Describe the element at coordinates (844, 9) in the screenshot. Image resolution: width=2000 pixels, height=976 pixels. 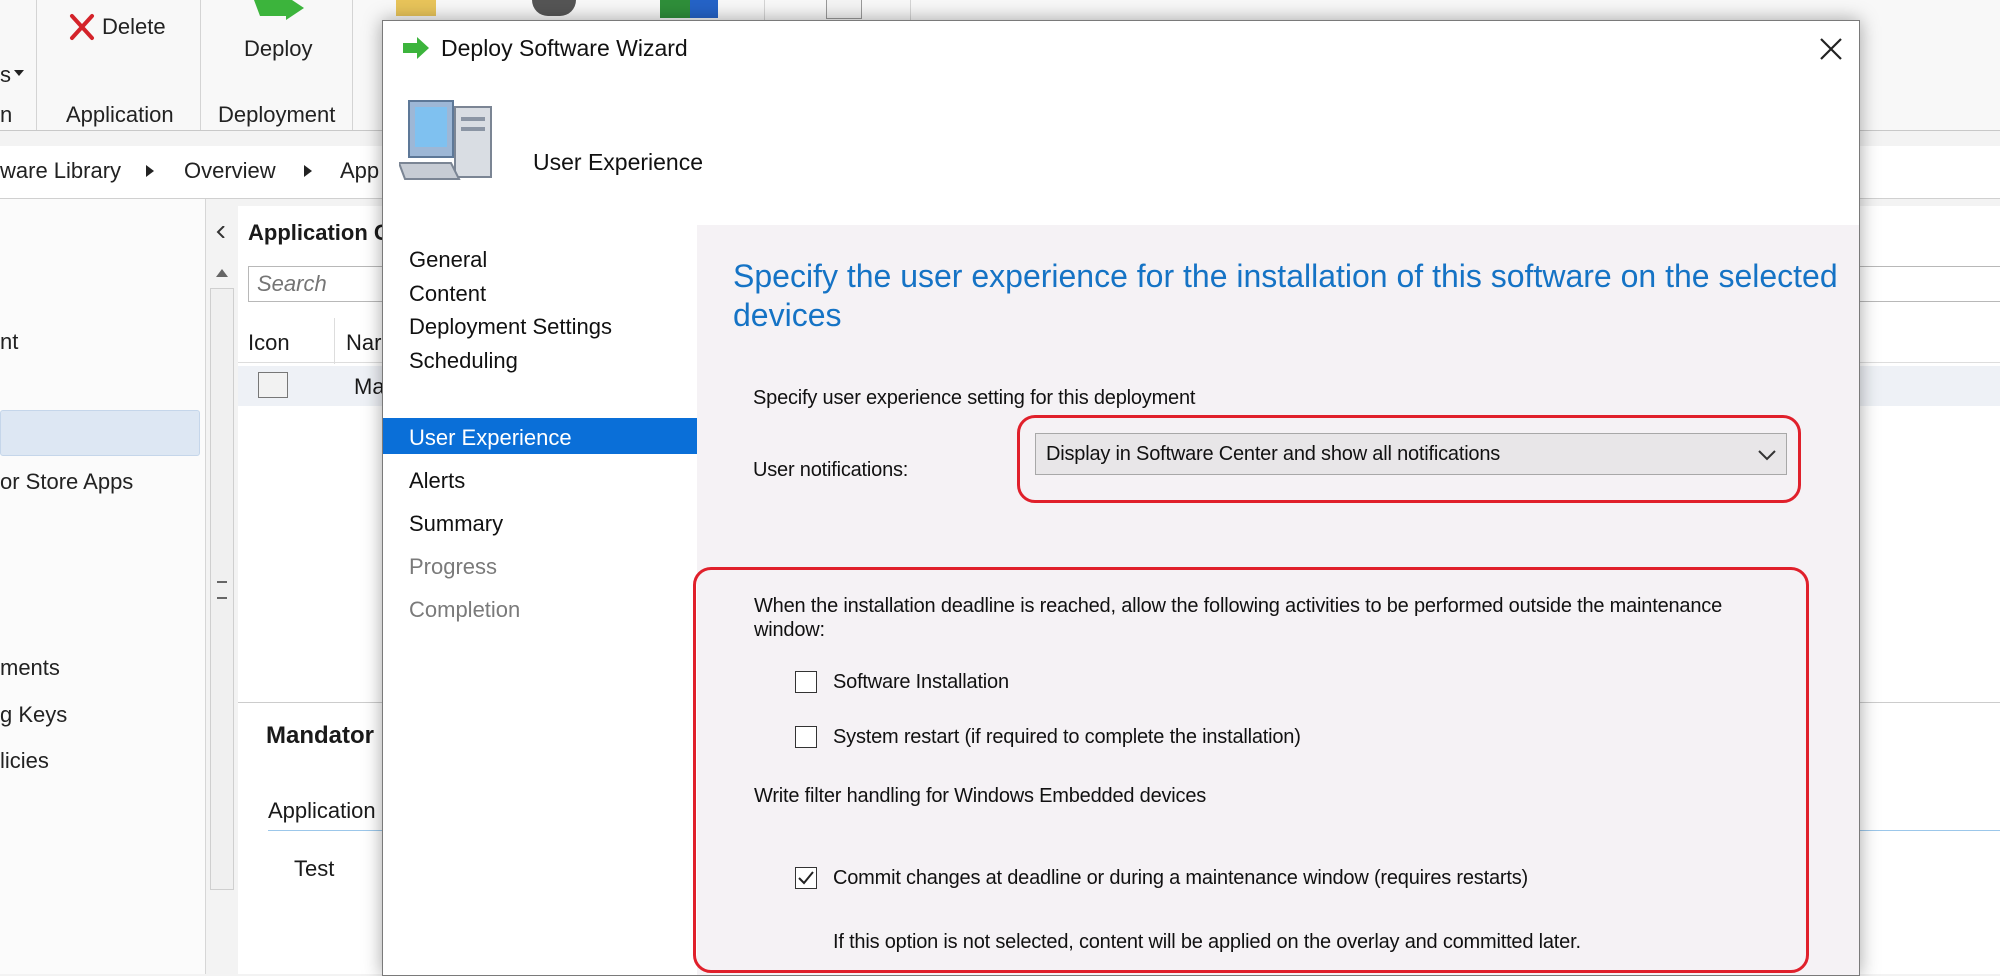
I see `ribbon-icon-document` at that location.